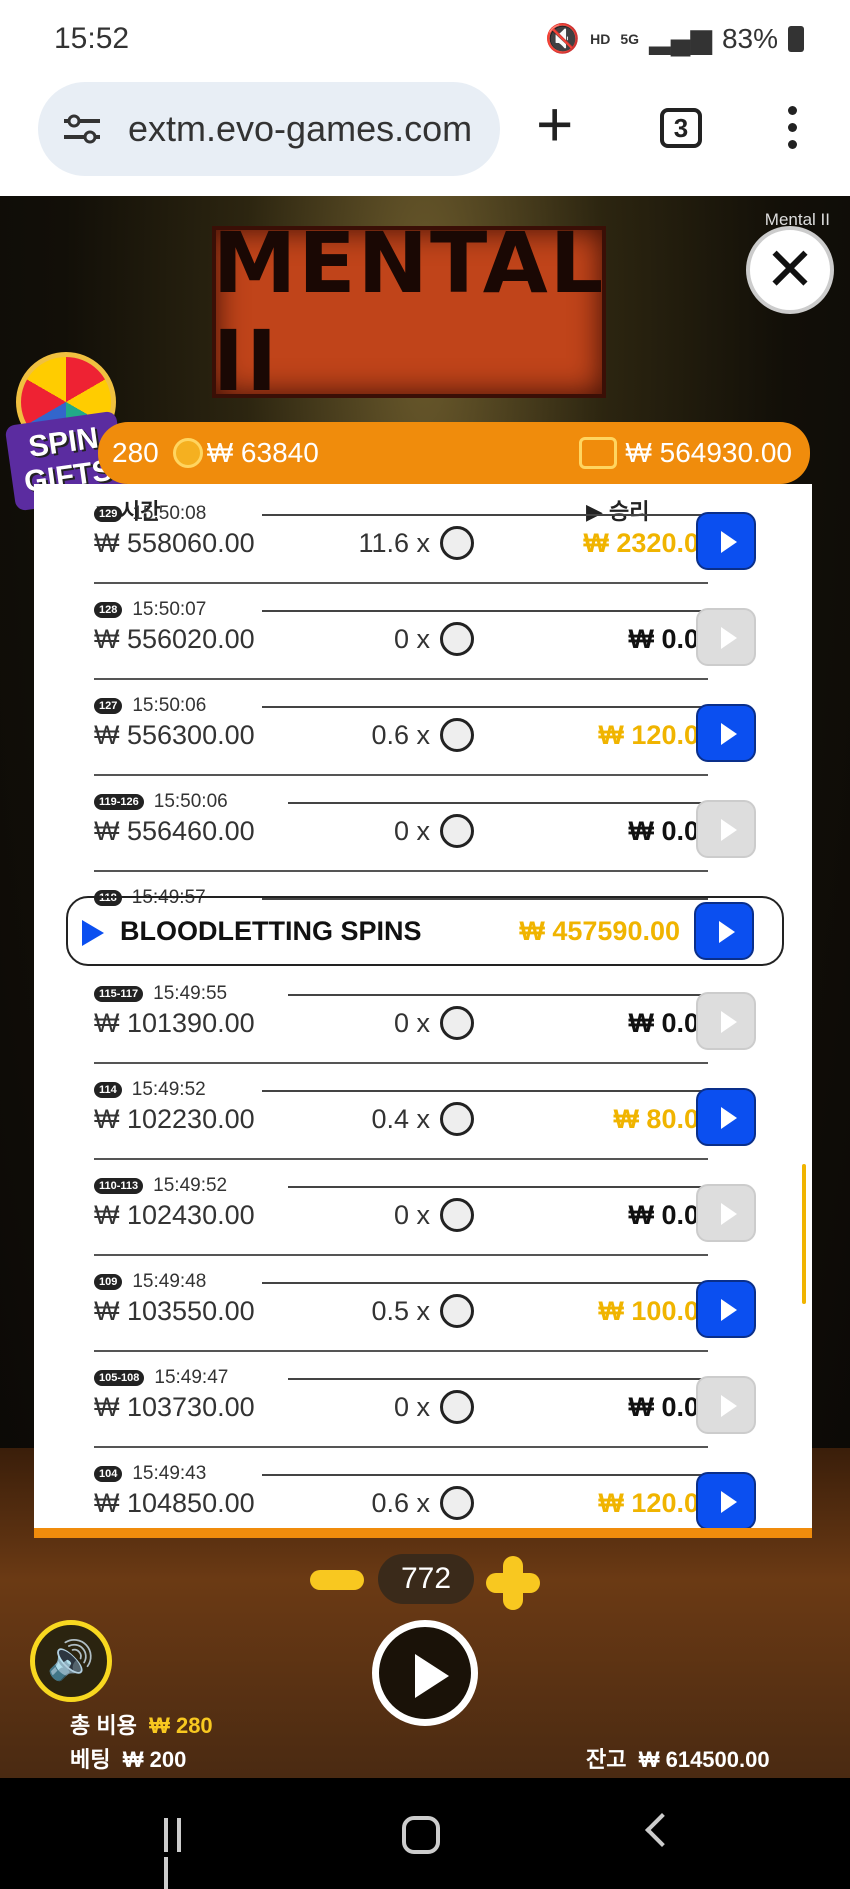  I want to click on bonus-win: ₩ 457590.00, so click(599, 931).